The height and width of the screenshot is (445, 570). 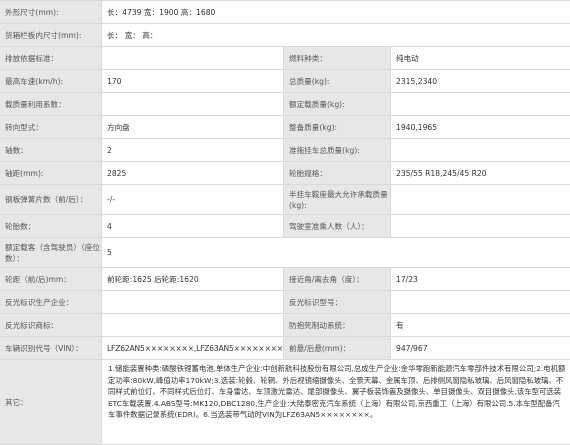 What do you see at coordinates (336, 252) in the screenshot?
I see `spec-value: 5` at bounding box center [336, 252].